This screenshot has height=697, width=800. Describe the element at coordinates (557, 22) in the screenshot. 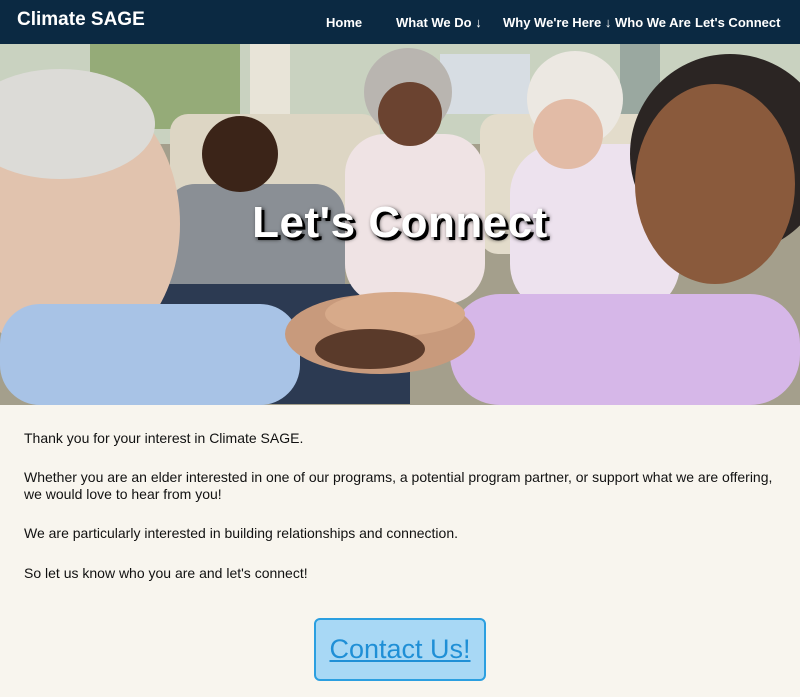

I see `nav-why-were-here: Why We're Here ↓` at that location.